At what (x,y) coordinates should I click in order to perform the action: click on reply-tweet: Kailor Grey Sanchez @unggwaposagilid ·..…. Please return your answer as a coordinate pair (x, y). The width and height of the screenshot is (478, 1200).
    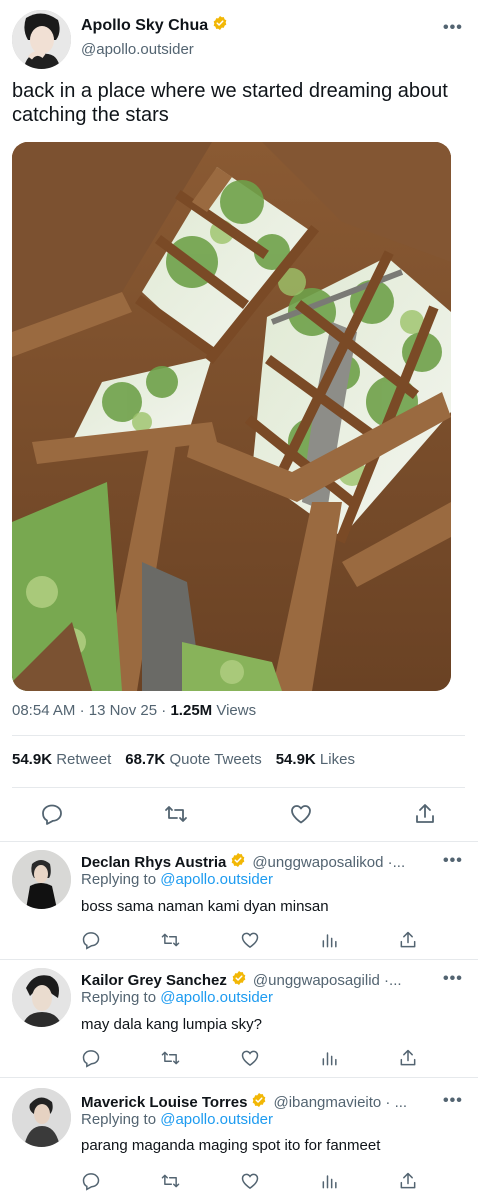
    Looking at the image, I should click on (239, 1018).